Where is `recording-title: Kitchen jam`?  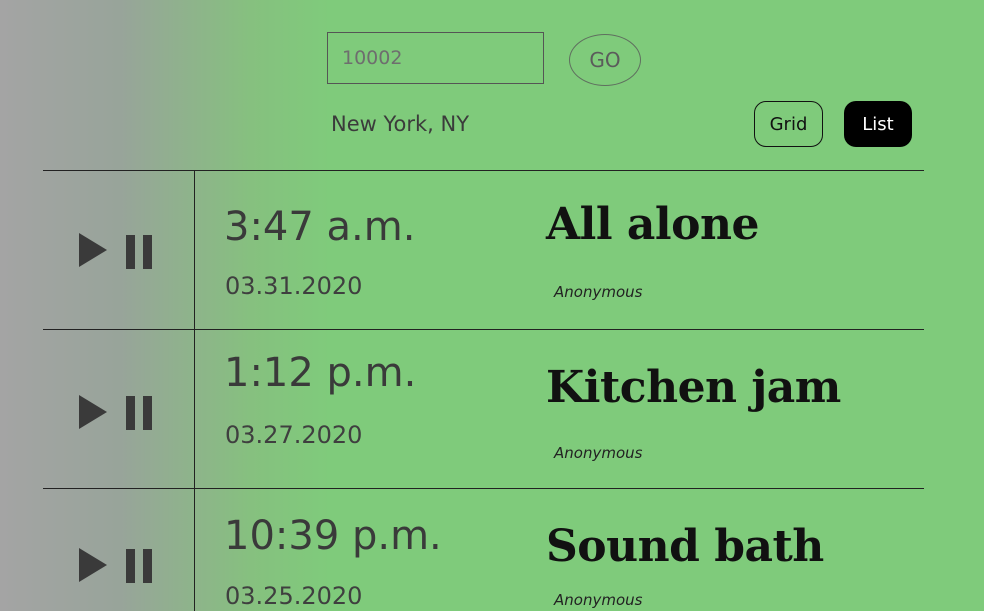 recording-title: Kitchen jam is located at coordinates (693, 387).